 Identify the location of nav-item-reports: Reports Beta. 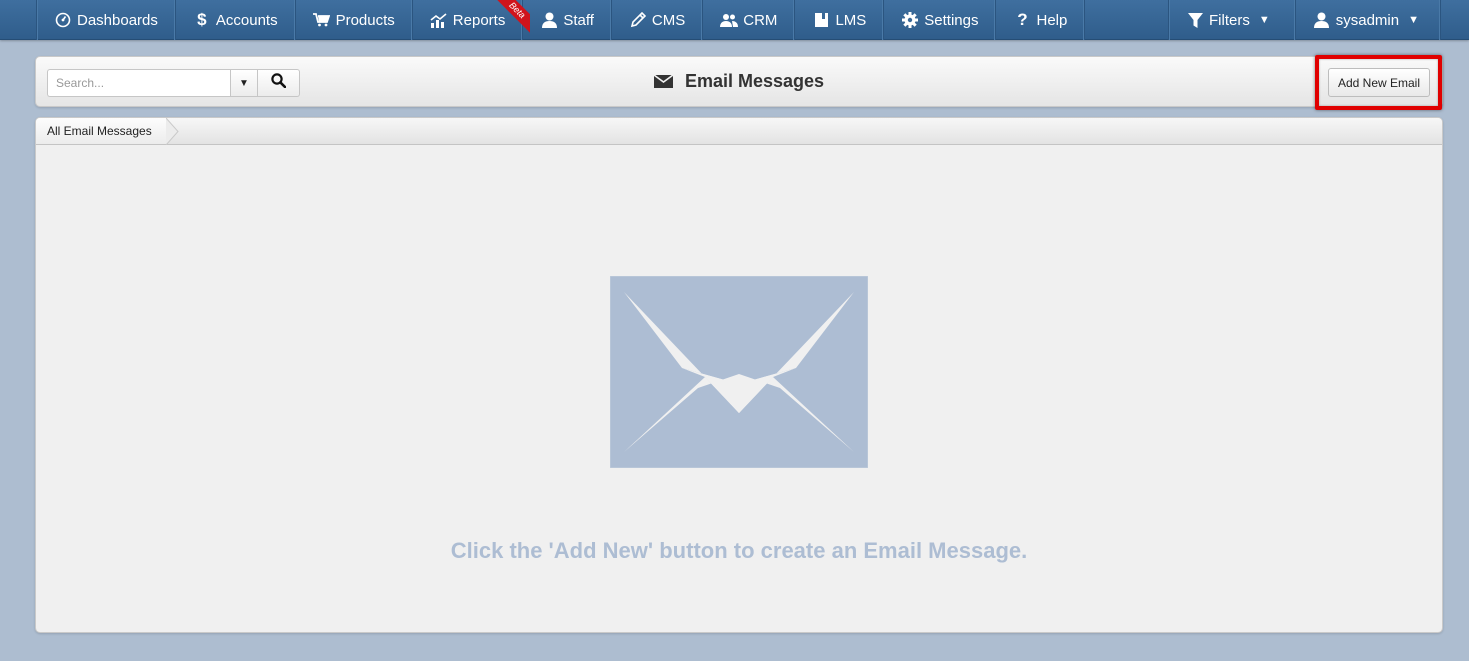
(472, 20).